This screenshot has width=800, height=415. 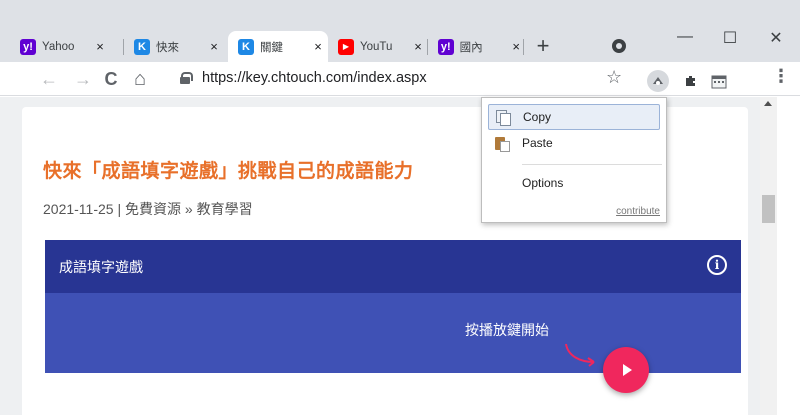 What do you see at coordinates (776, 38) in the screenshot?
I see `close-window-button: ✕` at bounding box center [776, 38].